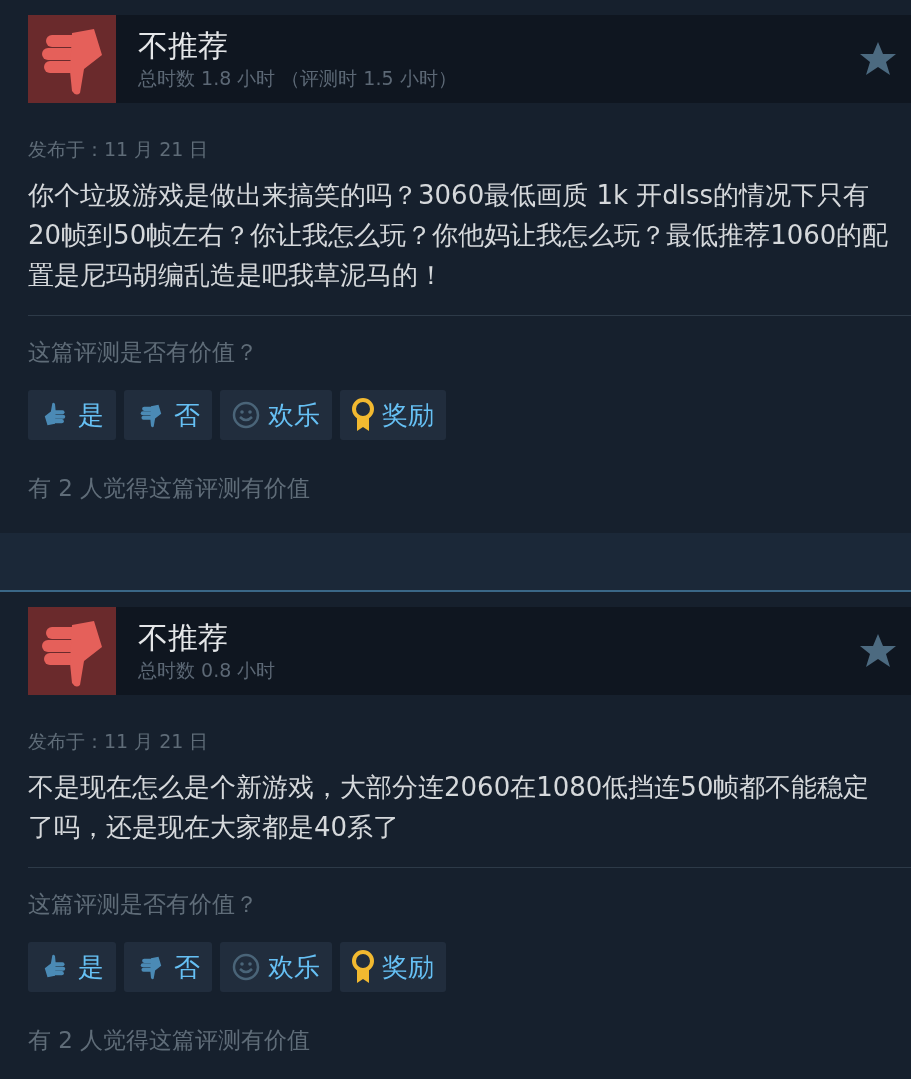 The width and height of the screenshot is (911, 1079). What do you see at coordinates (459, 235) in the screenshot?
I see `review-text: 你个垃圾游戏是做出来搞笑的吗？3060最低画质 1k 开dlss的情况下只有20帧到50帧左右？你让我怎么玩？你他妈让我怎么玩？最低推荐1060的配置是尼玛胡编乱造是吧我草泥马的！` at bounding box center [459, 235].